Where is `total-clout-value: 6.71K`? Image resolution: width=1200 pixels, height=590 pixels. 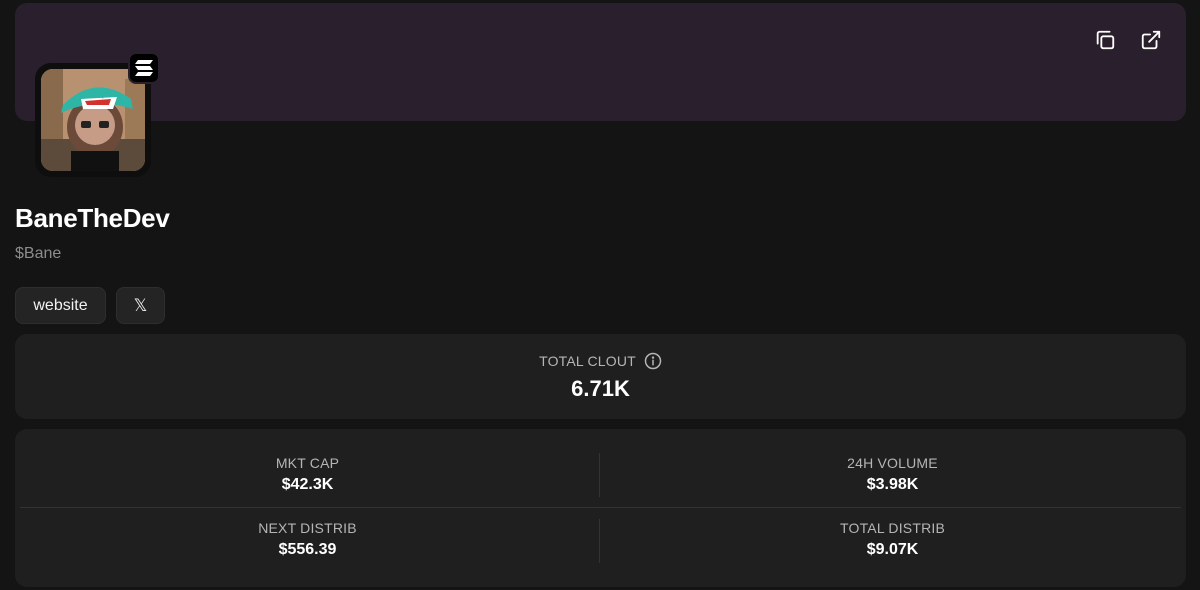
total-clout-value: 6.71K is located at coordinates (600, 388).